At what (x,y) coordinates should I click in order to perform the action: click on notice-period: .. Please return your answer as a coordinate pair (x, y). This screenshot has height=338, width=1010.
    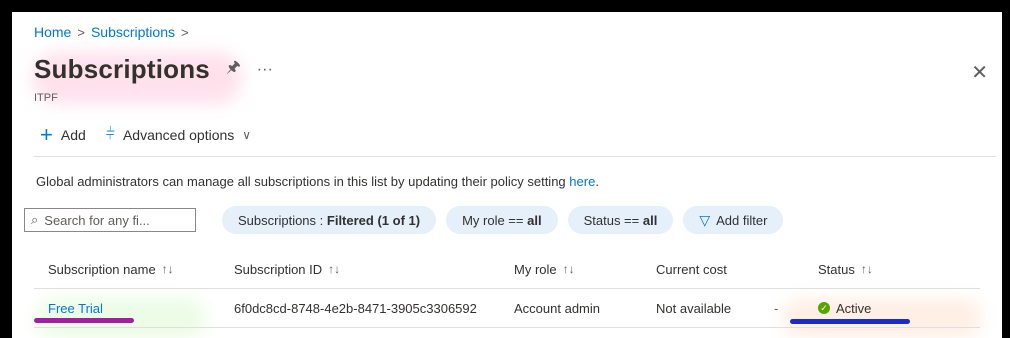
    Looking at the image, I should click on (597, 181).